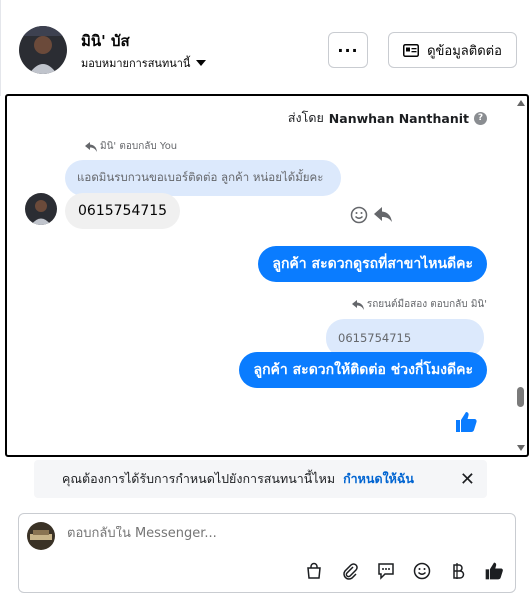  I want to click on incoming-message: 0615754715, so click(123, 211).